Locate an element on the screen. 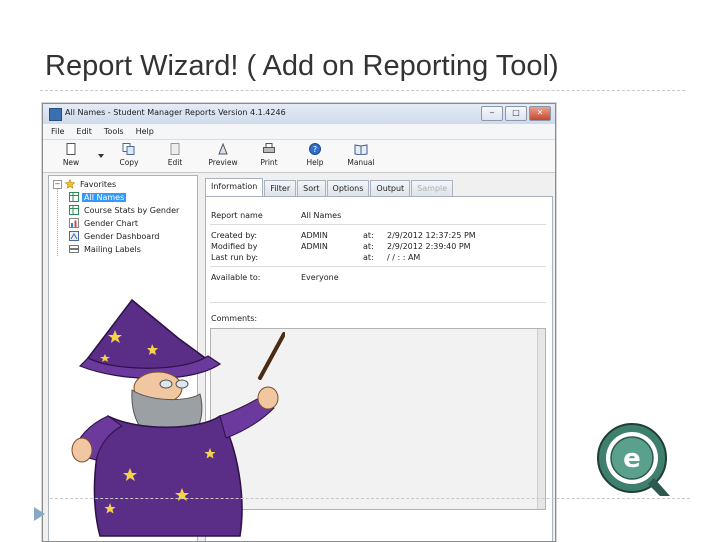  modified-at-value: 2/9/2012 2:39:40 PM is located at coordinates (429, 246).